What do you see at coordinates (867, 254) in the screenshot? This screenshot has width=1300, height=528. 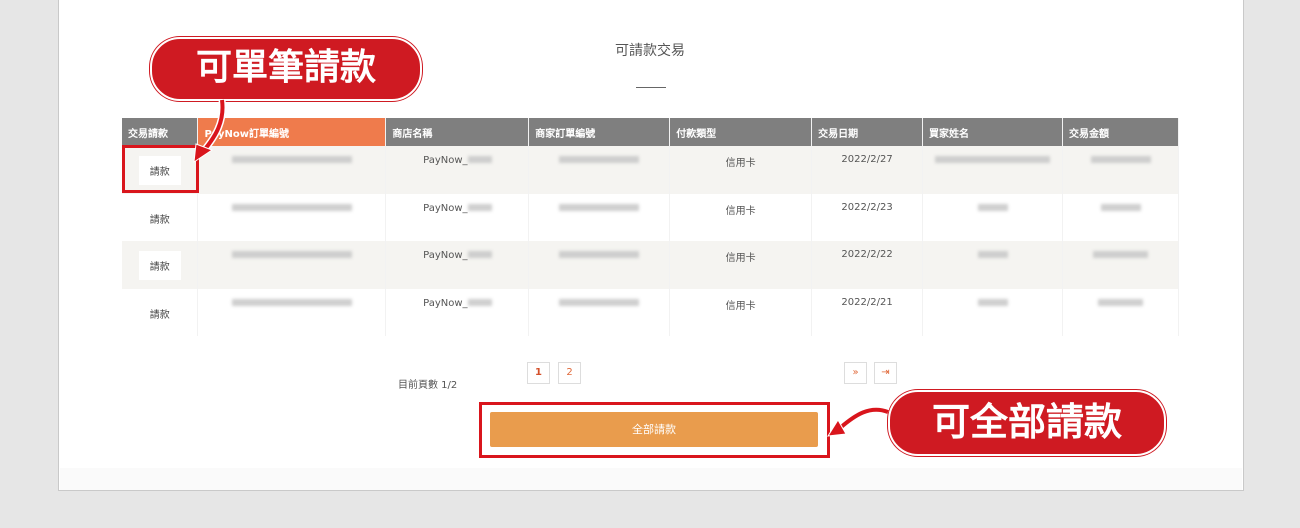 I see `transaction-date: 2022/2/22` at bounding box center [867, 254].